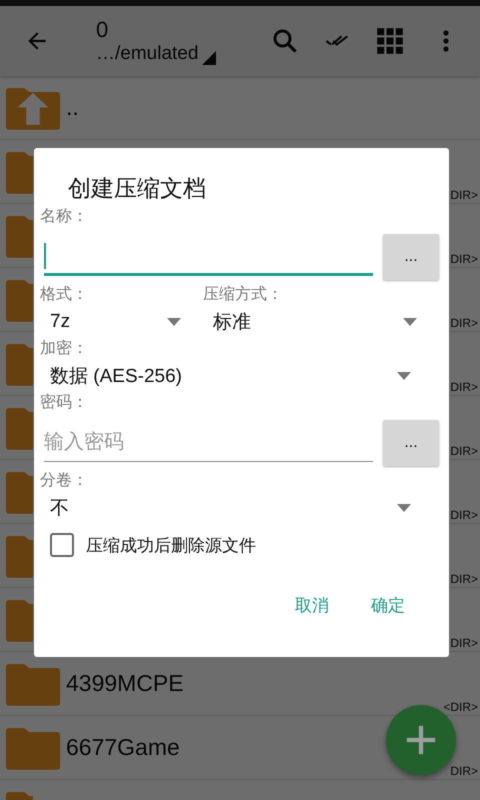  Describe the element at coordinates (137, 188) in the screenshot. I see `dialog-title: 创建压缩文档` at that location.